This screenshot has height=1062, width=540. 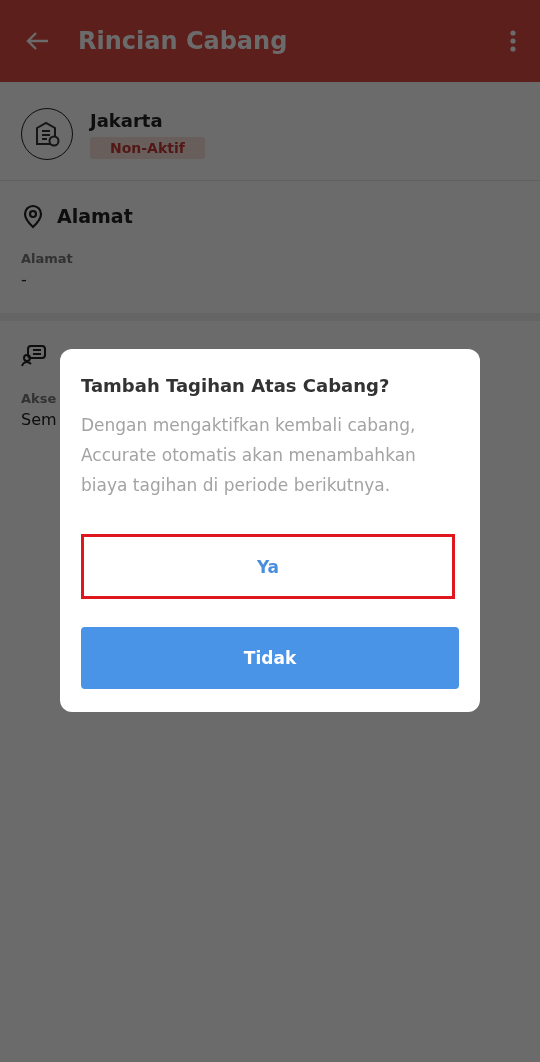 I want to click on field-value: Sem, so click(x=39, y=419).